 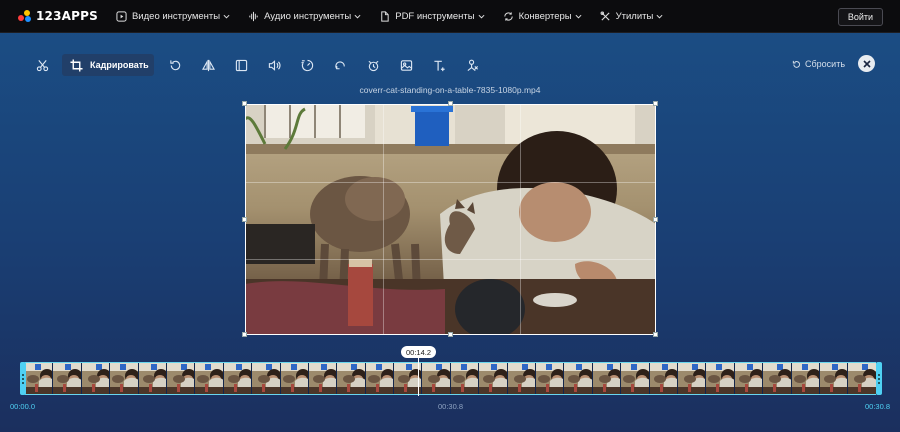 I want to click on cut-tool-button, so click(x=42, y=65).